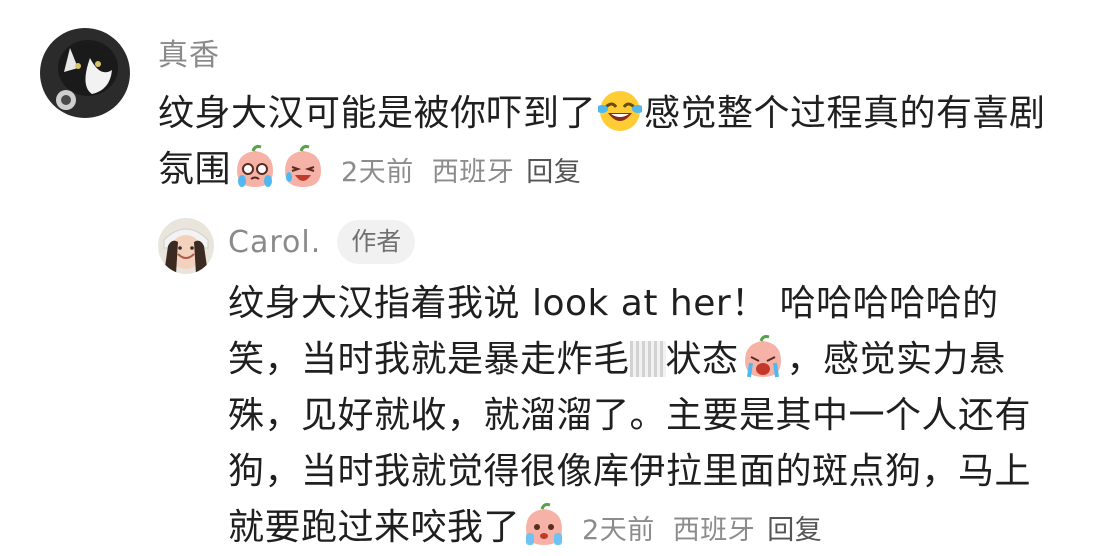 Image resolution: width=1107 pixels, height=556 pixels. Describe the element at coordinates (303, 167) in the screenshot. I see `grinning-peach-emoji-icon` at that location.